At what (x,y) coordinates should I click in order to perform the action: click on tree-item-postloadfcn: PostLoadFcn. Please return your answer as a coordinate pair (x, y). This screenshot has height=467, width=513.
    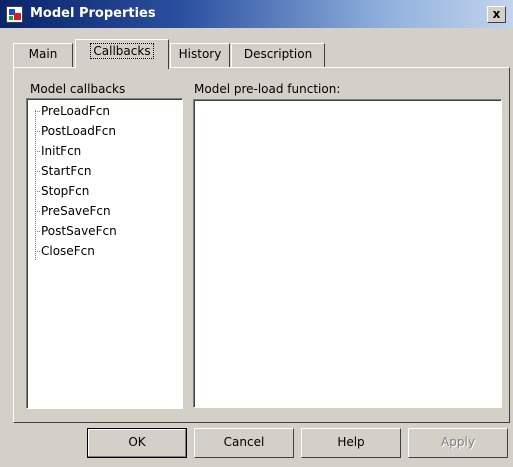
    Looking at the image, I should click on (75, 131).